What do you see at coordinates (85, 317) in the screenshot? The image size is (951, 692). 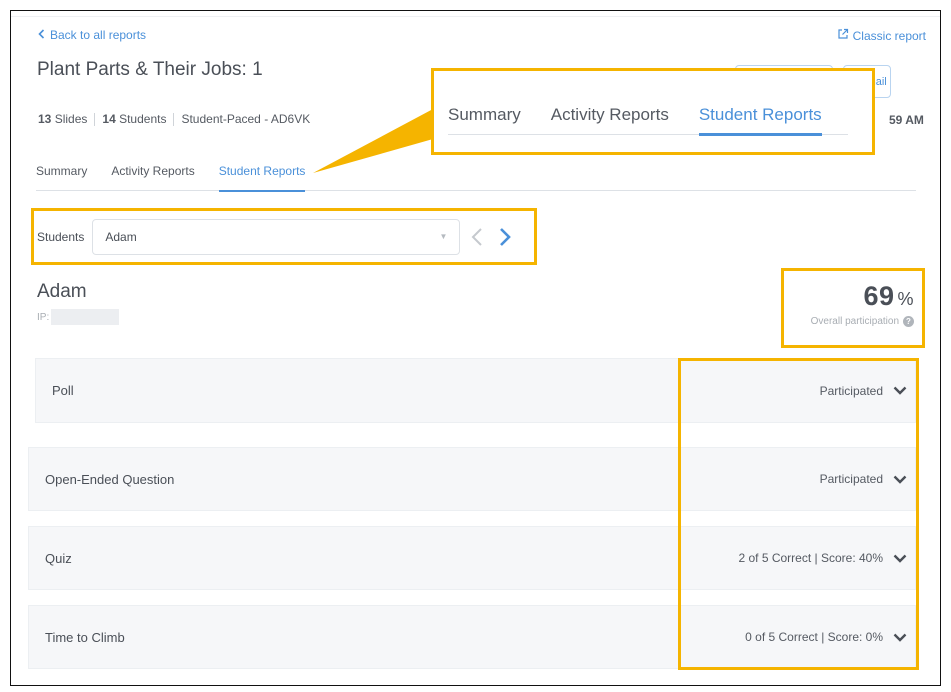 I see `ip-redacted` at bounding box center [85, 317].